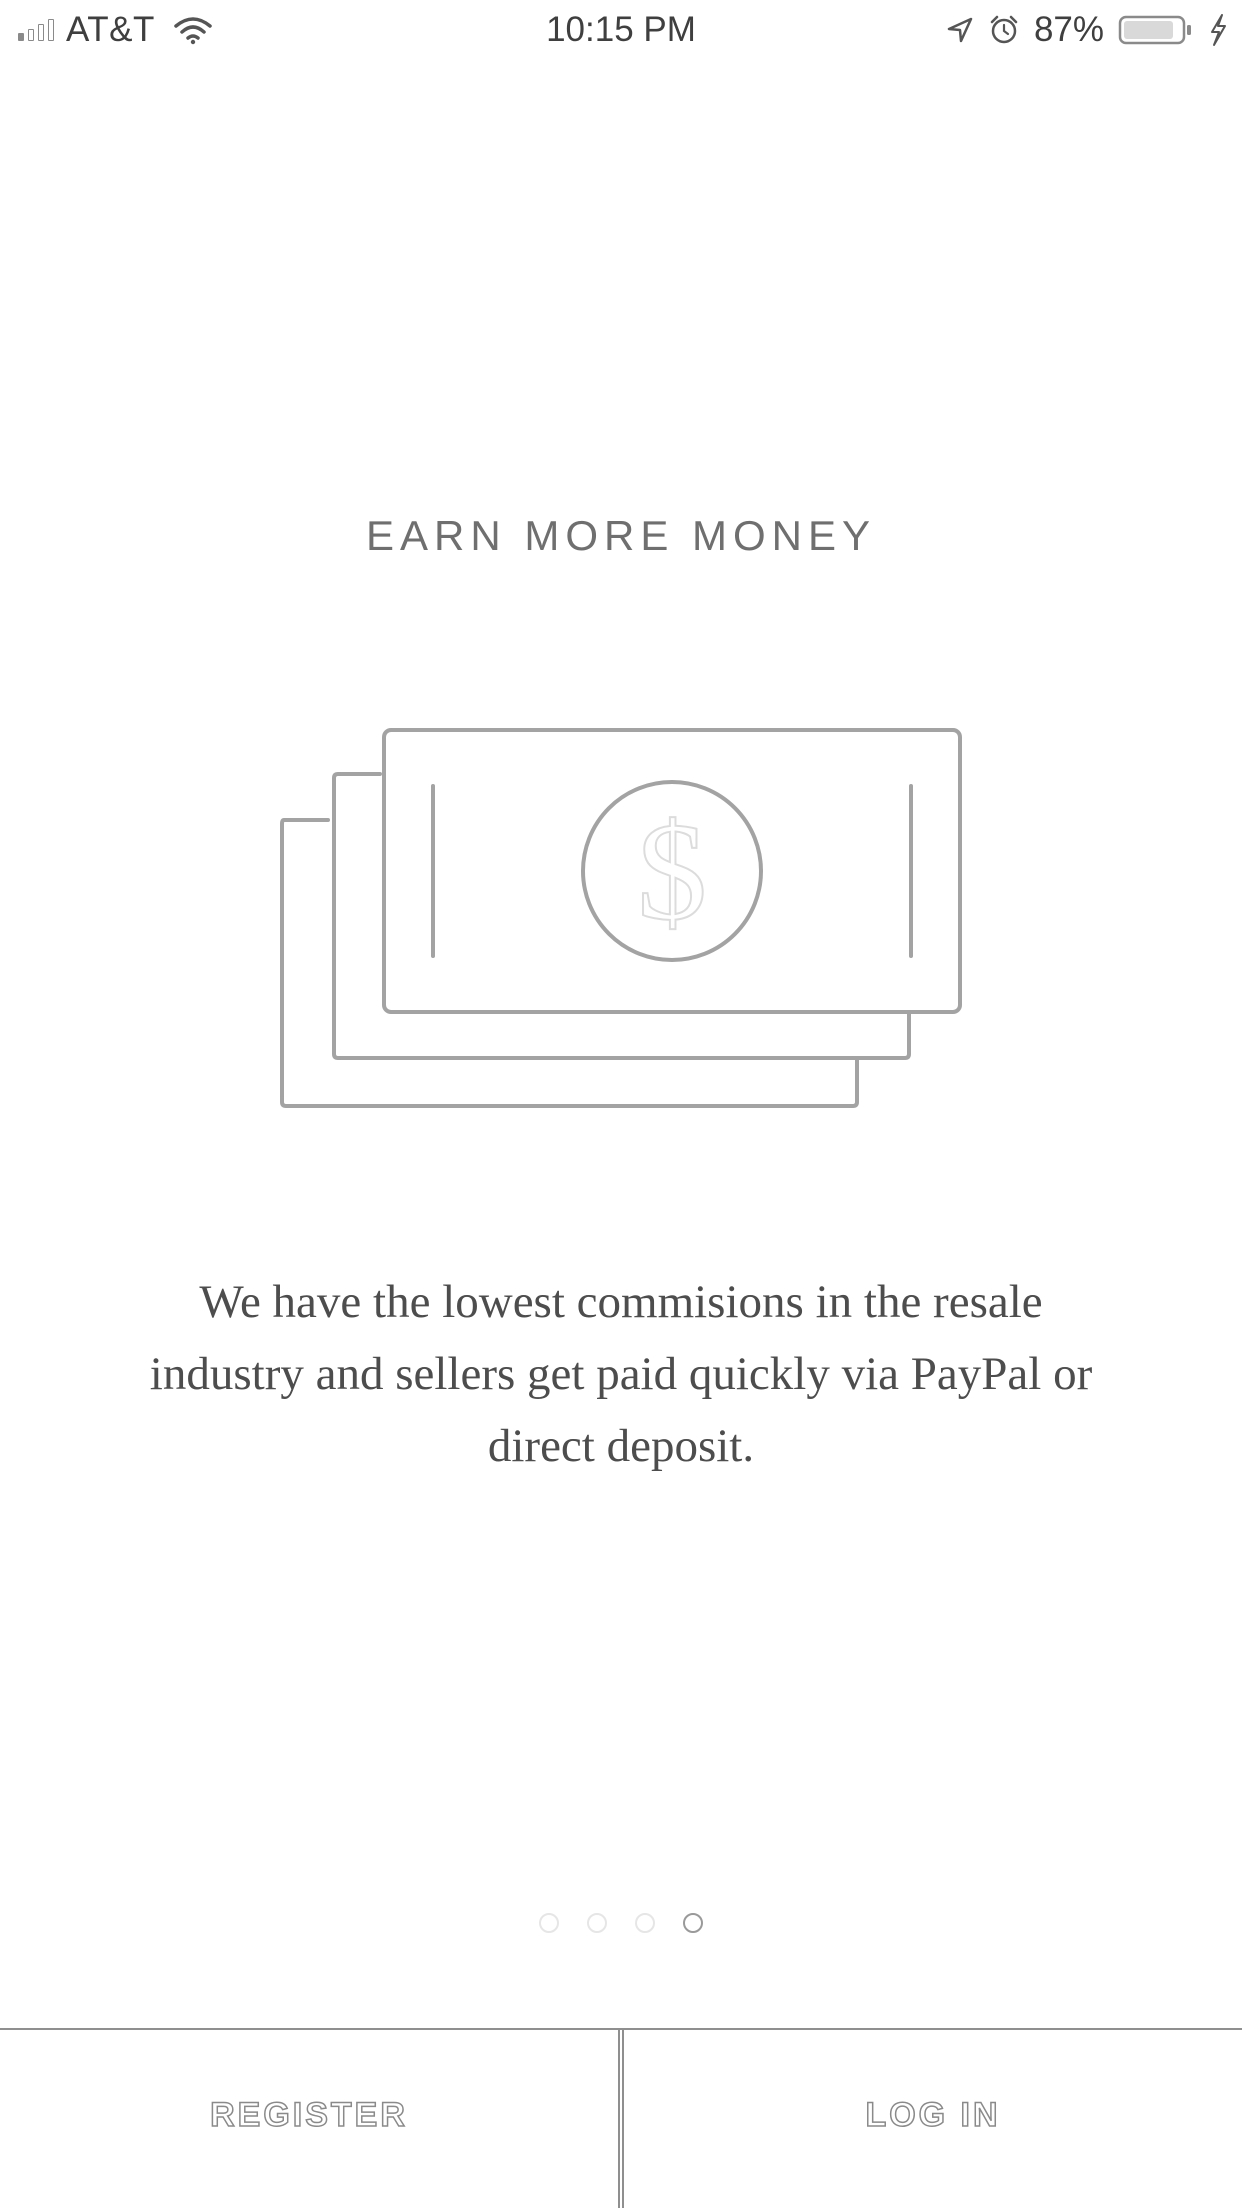 This screenshot has width=1242, height=2208. What do you see at coordinates (1218, 30) in the screenshot?
I see `charging-bolt-icon` at bounding box center [1218, 30].